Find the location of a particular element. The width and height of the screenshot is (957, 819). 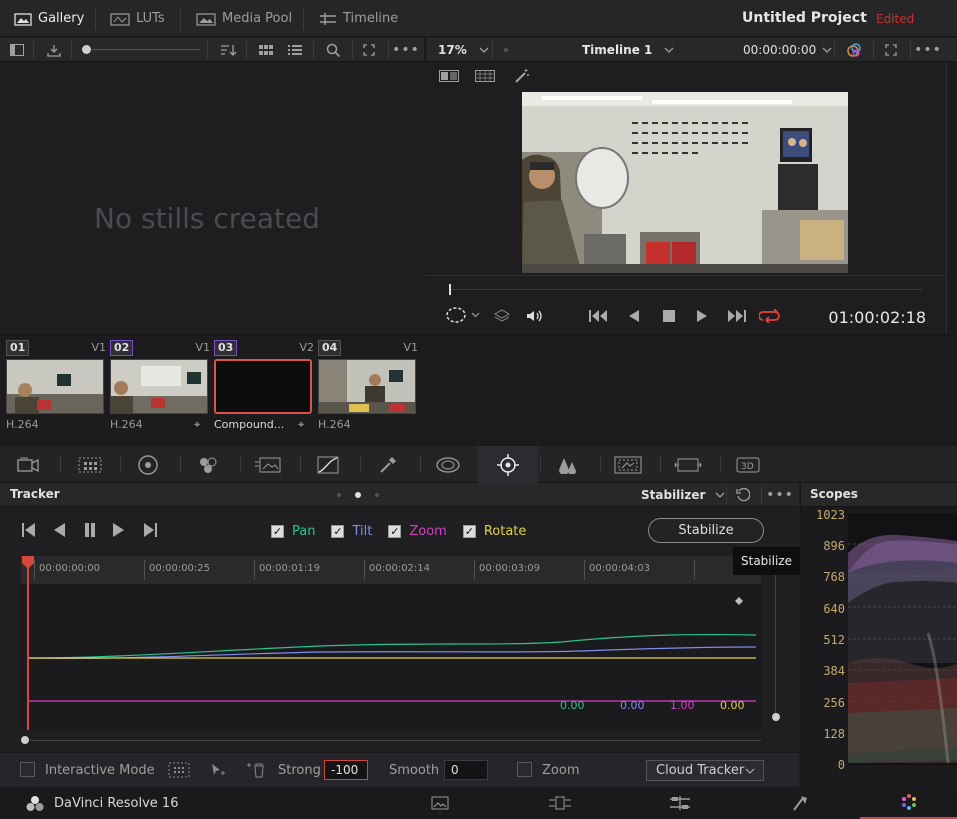

curves-icon is located at coordinates (328, 464).